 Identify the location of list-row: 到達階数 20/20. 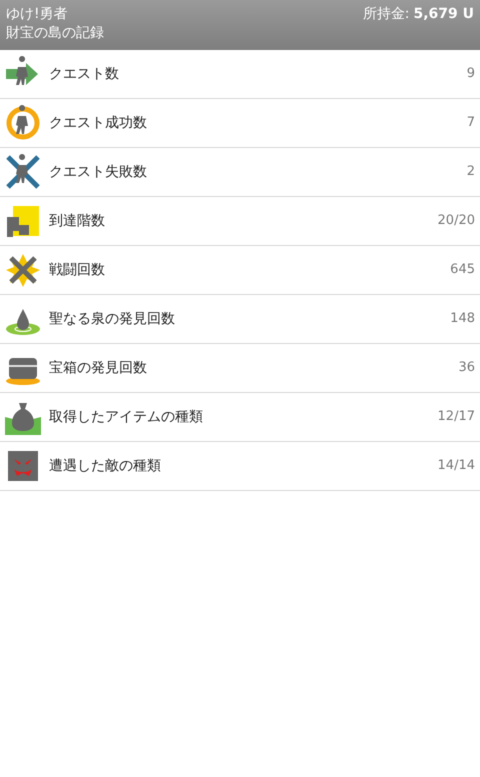
(240, 221).